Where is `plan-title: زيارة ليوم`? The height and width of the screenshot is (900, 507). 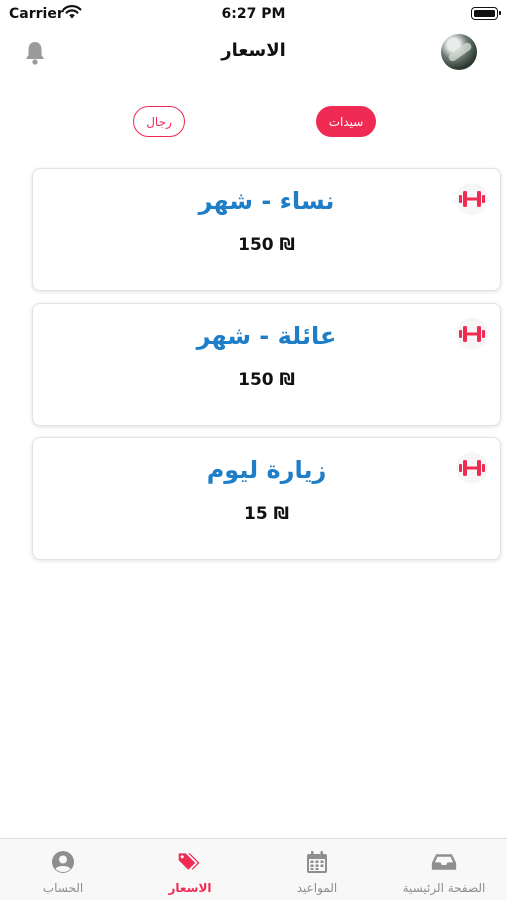 plan-title: زيارة ليوم is located at coordinates (266, 470).